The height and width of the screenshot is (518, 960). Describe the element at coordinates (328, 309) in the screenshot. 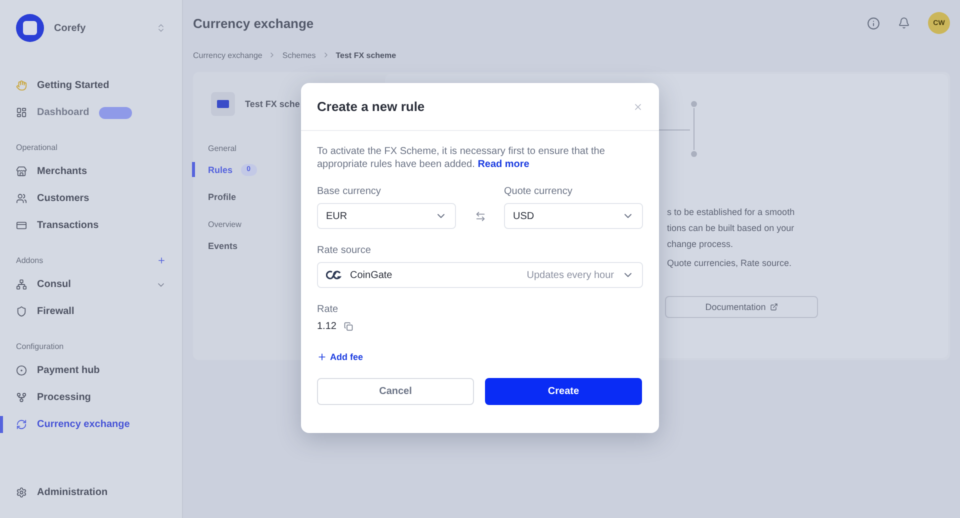

I see `field-label: Rate` at that location.